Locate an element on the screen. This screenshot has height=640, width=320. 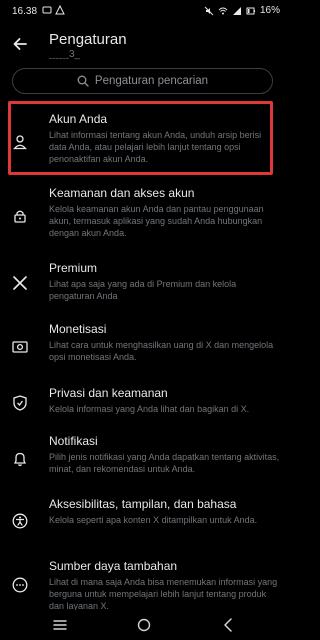
back-nav-button is located at coordinates (228, 625).